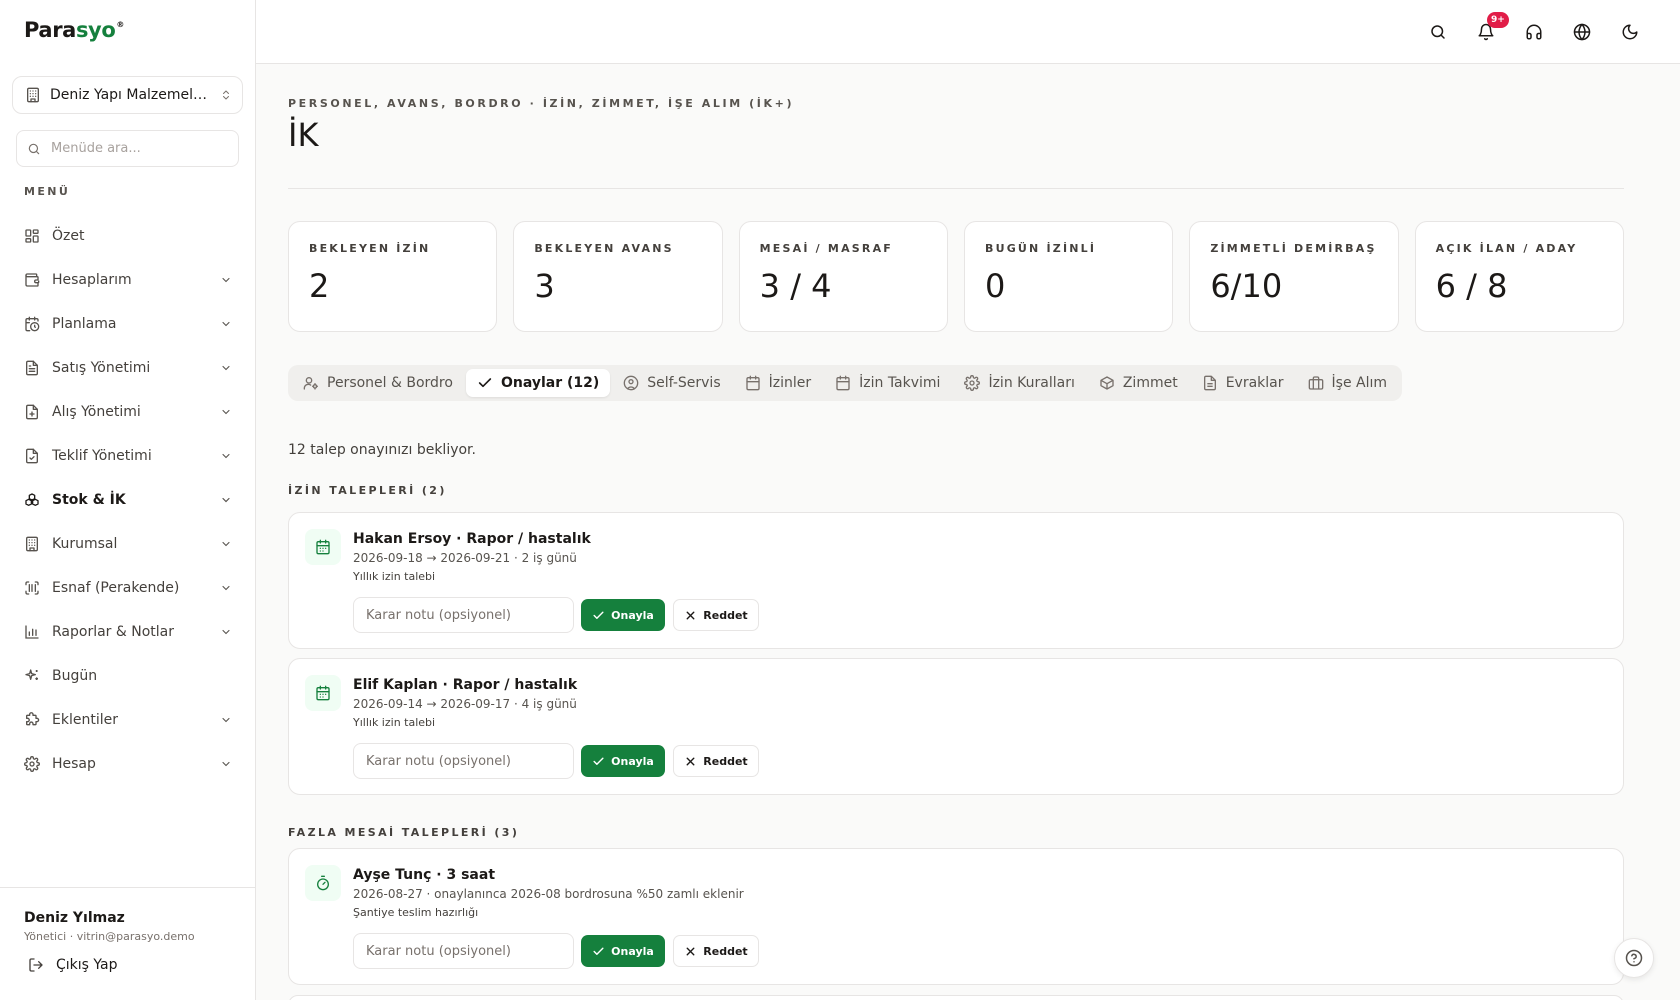 The height and width of the screenshot is (1000, 1680). What do you see at coordinates (113, 632) in the screenshot?
I see `sidebar-item-label: Raporlar & Notlar` at bounding box center [113, 632].